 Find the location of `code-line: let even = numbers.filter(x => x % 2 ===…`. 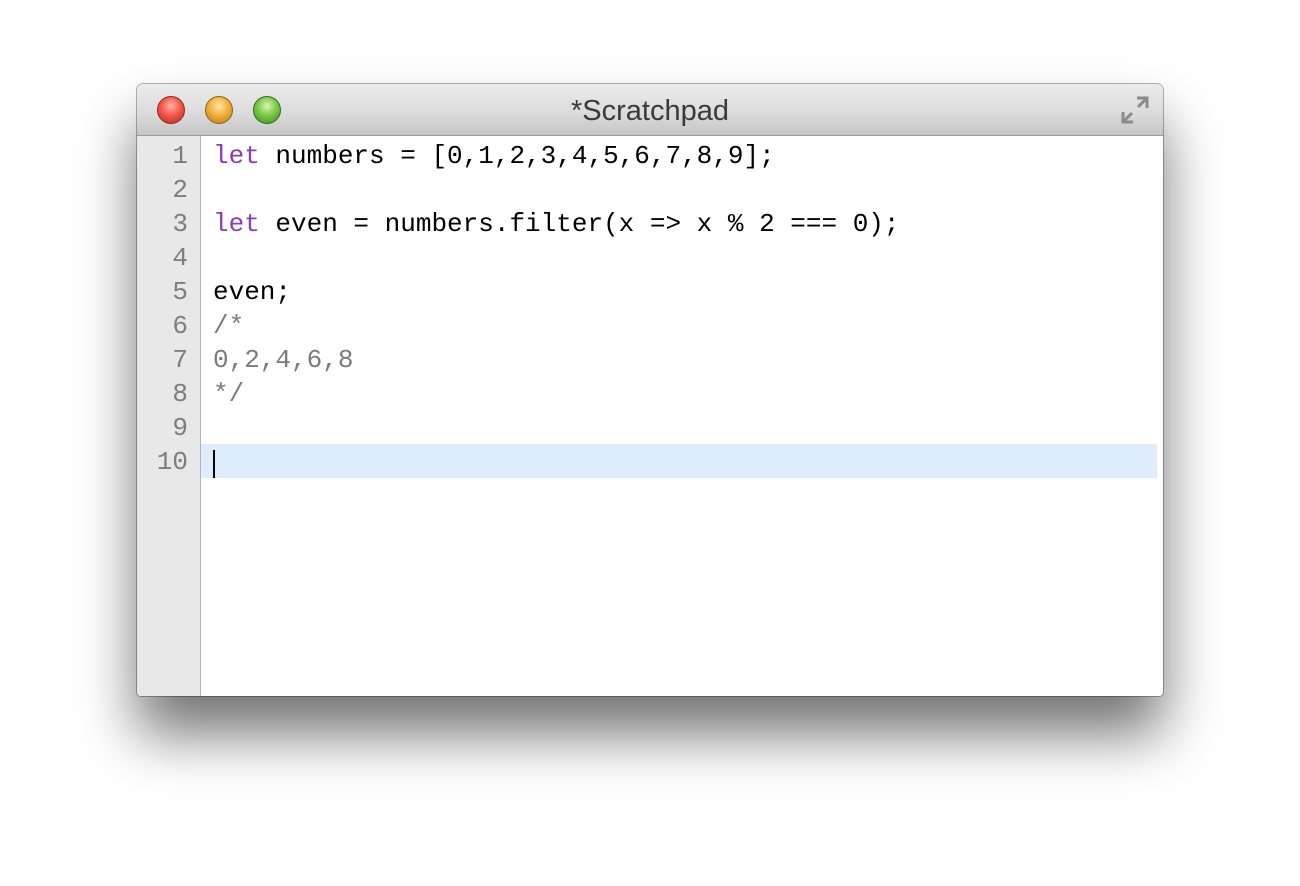

code-line: let even = numbers.filter(x => x % 2 ===… is located at coordinates (679, 223).